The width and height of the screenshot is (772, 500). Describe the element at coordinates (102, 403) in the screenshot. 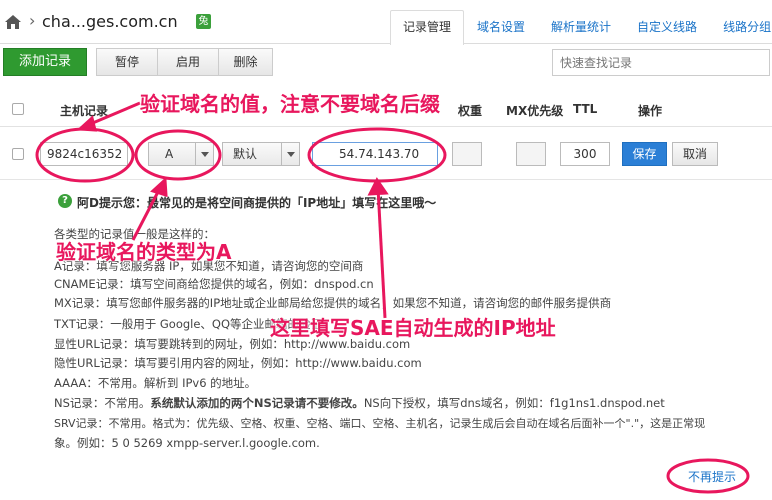

I see `ns-prefix: NS记录：不常用。` at that location.